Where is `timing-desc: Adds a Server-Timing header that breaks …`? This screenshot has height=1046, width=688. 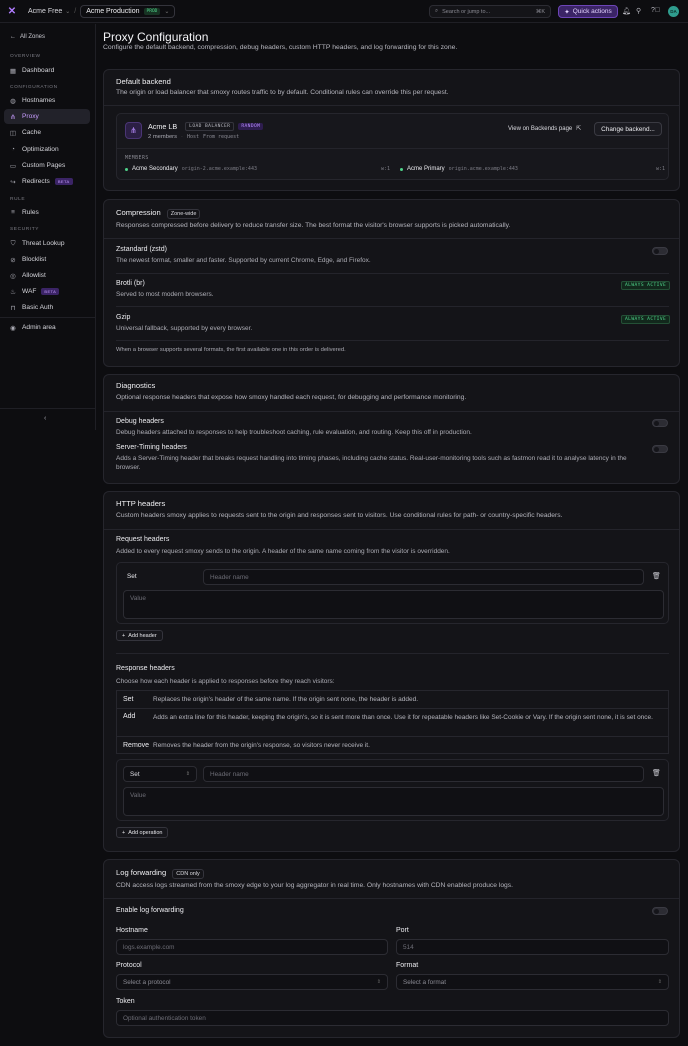 timing-desc: Adds a Server-Timing header that breaks … is located at coordinates (371, 463).